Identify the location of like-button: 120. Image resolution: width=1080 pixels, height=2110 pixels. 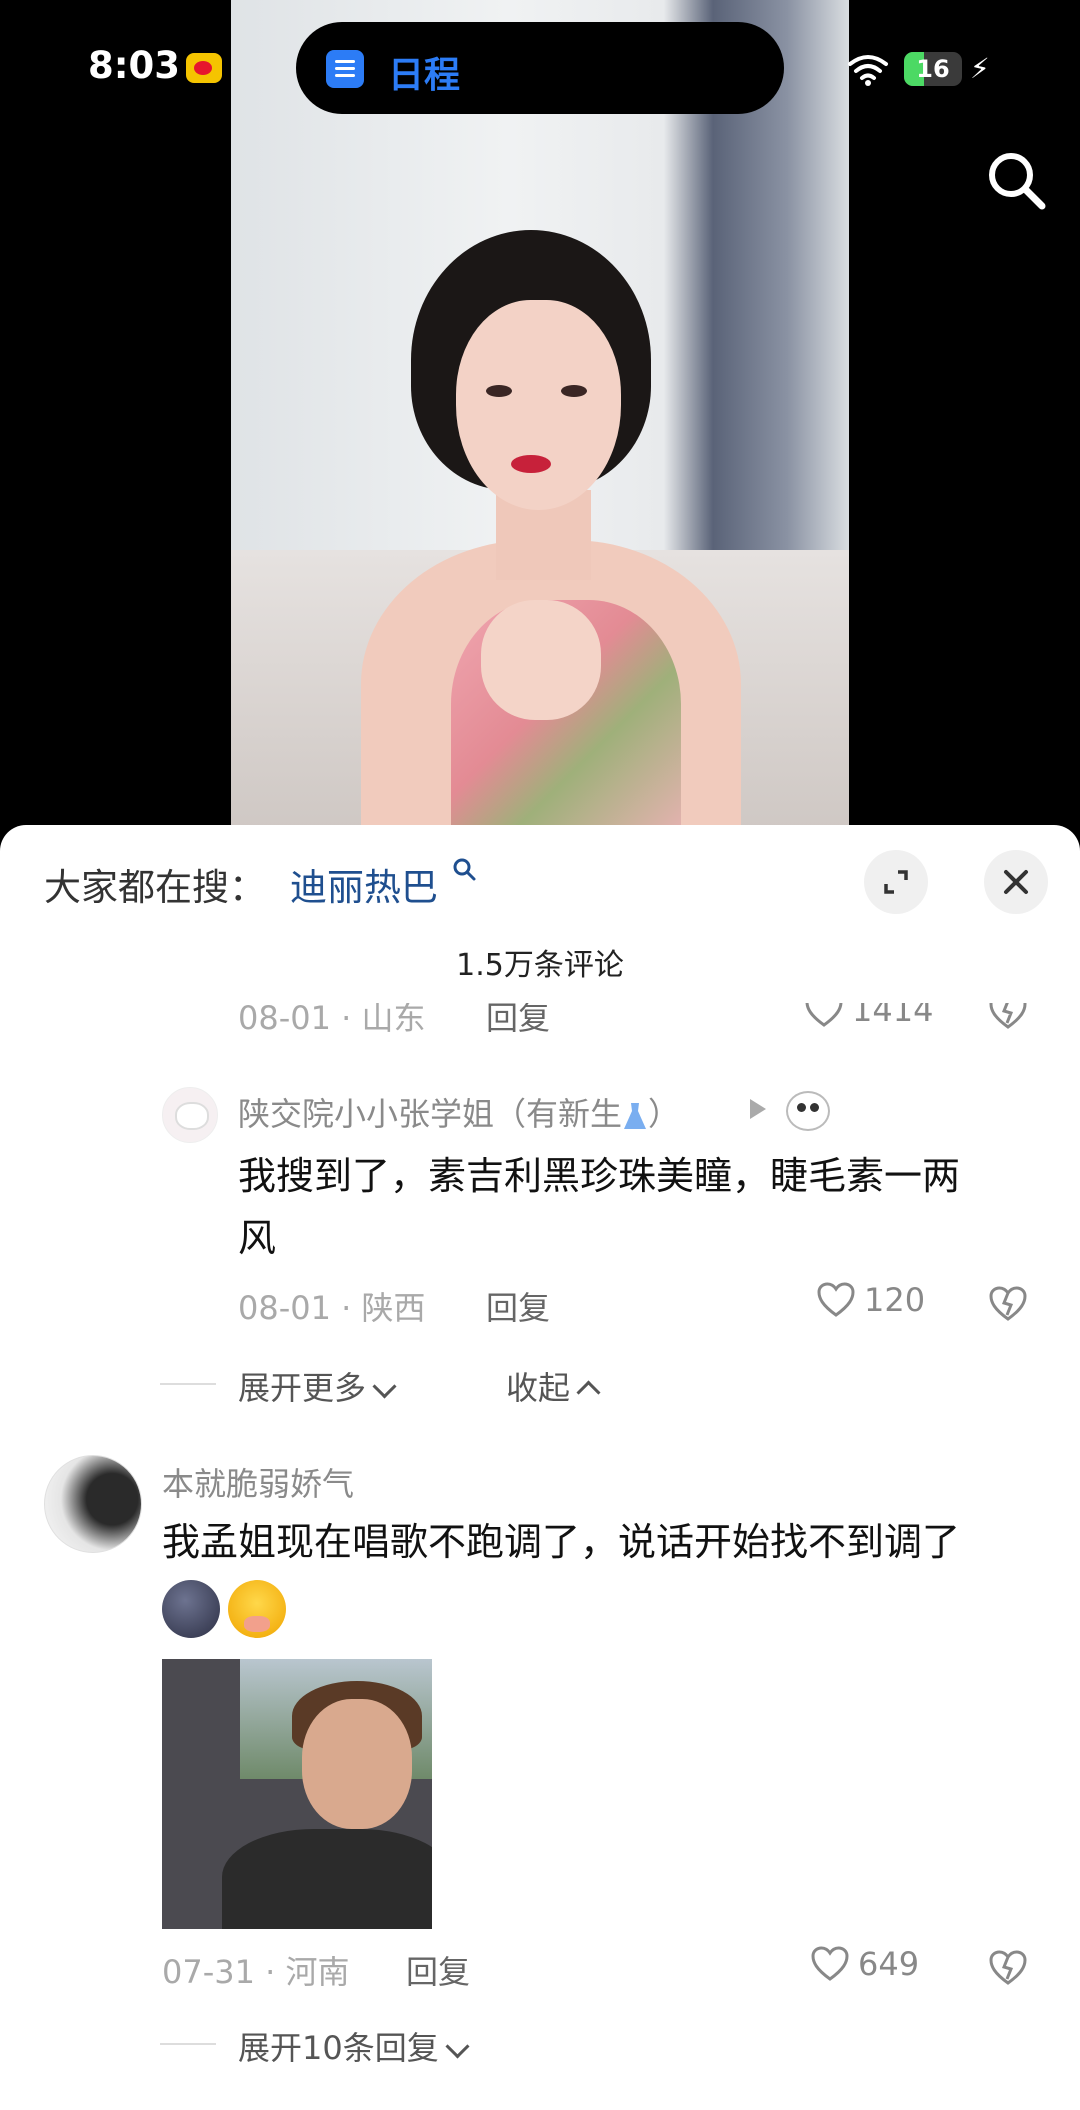
(870, 1300).